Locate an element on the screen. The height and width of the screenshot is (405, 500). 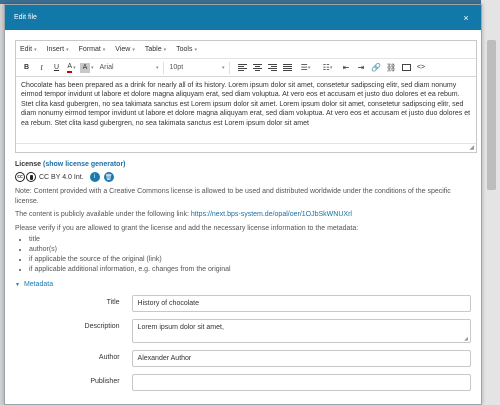
numbered-list-icon: ☷ is located at coordinates (326, 67).